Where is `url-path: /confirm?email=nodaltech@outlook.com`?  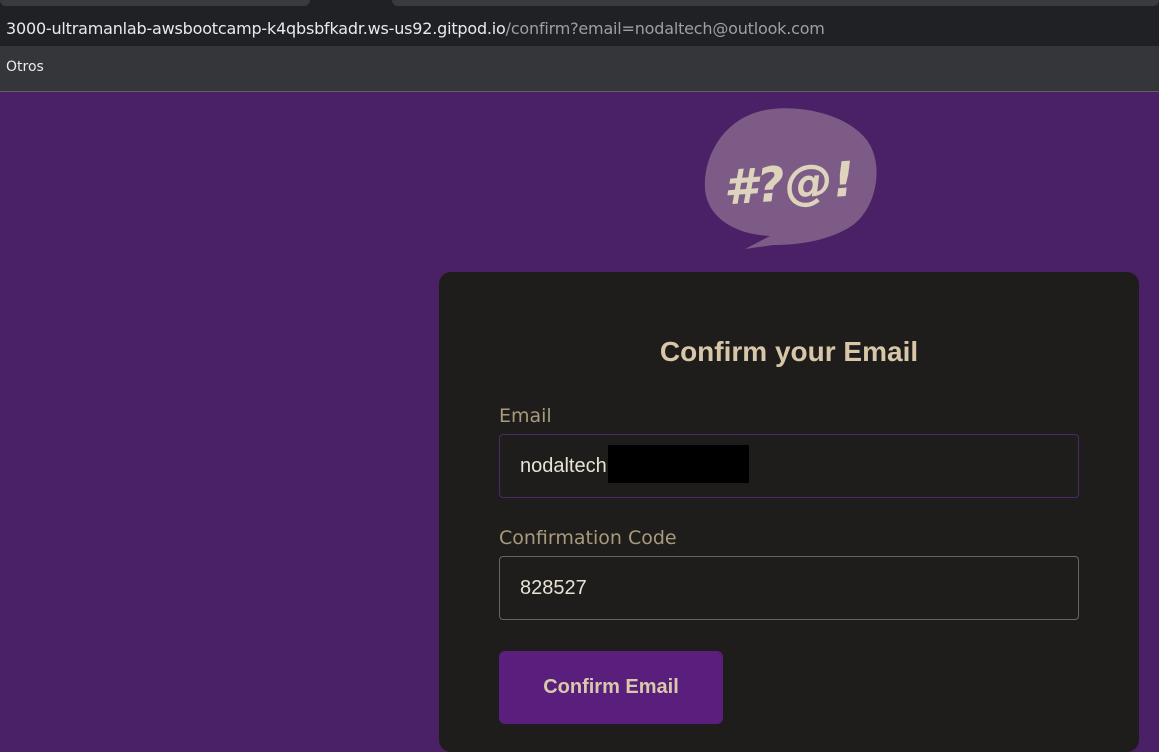 url-path: /confirm?email=nodaltech@outlook.com is located at coordinates (665, 28).